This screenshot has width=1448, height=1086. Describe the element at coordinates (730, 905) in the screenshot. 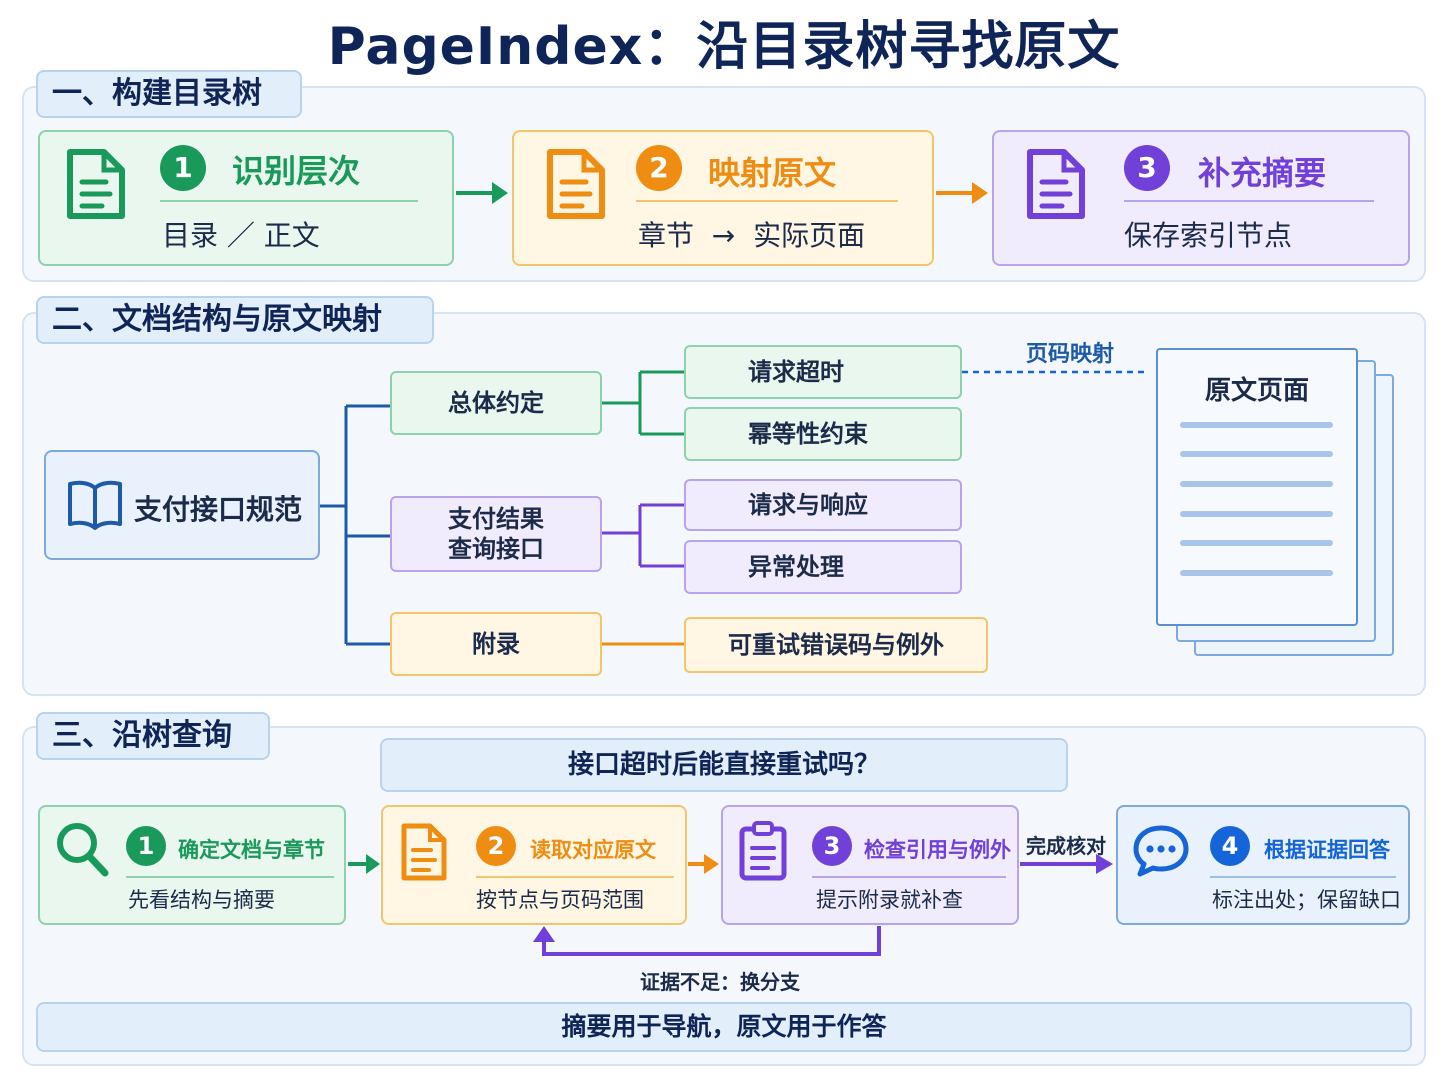

I see `section3-arrows` at that location.